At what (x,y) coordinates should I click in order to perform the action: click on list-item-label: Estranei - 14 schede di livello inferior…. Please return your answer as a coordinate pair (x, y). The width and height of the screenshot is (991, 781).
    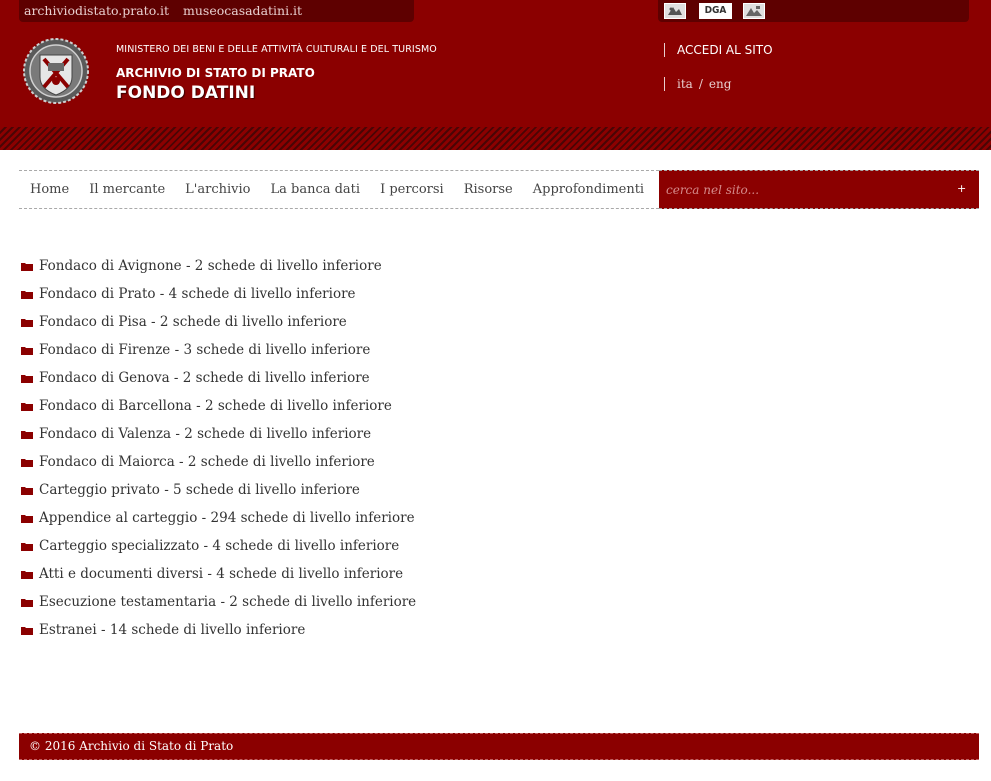
    Looking at the image, I should click on (172, 630).